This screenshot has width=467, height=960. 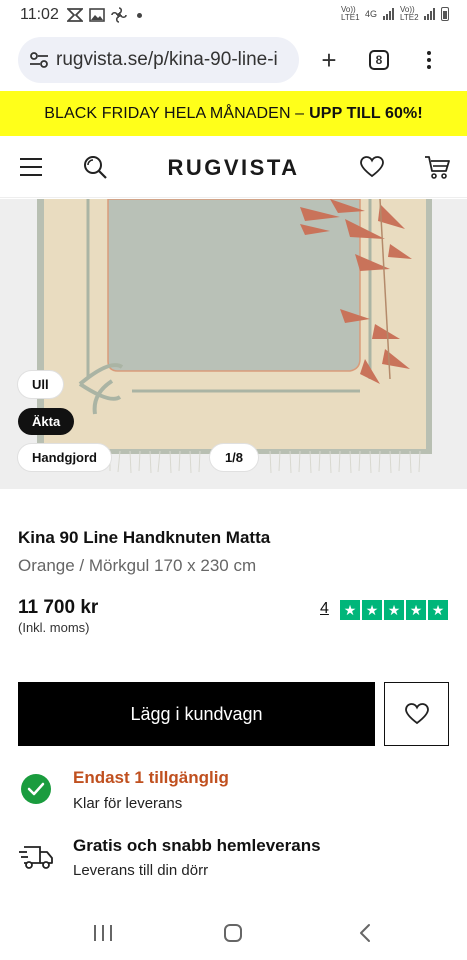 I want to click on site-settings-icon, so click(x=39, y=60).